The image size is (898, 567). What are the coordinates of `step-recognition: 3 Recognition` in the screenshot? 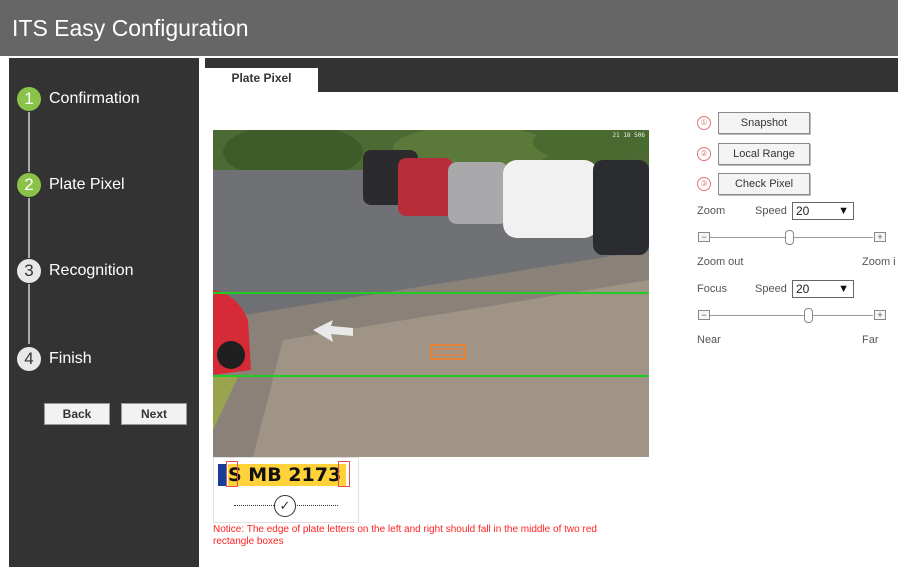 It's located at (75, 271).